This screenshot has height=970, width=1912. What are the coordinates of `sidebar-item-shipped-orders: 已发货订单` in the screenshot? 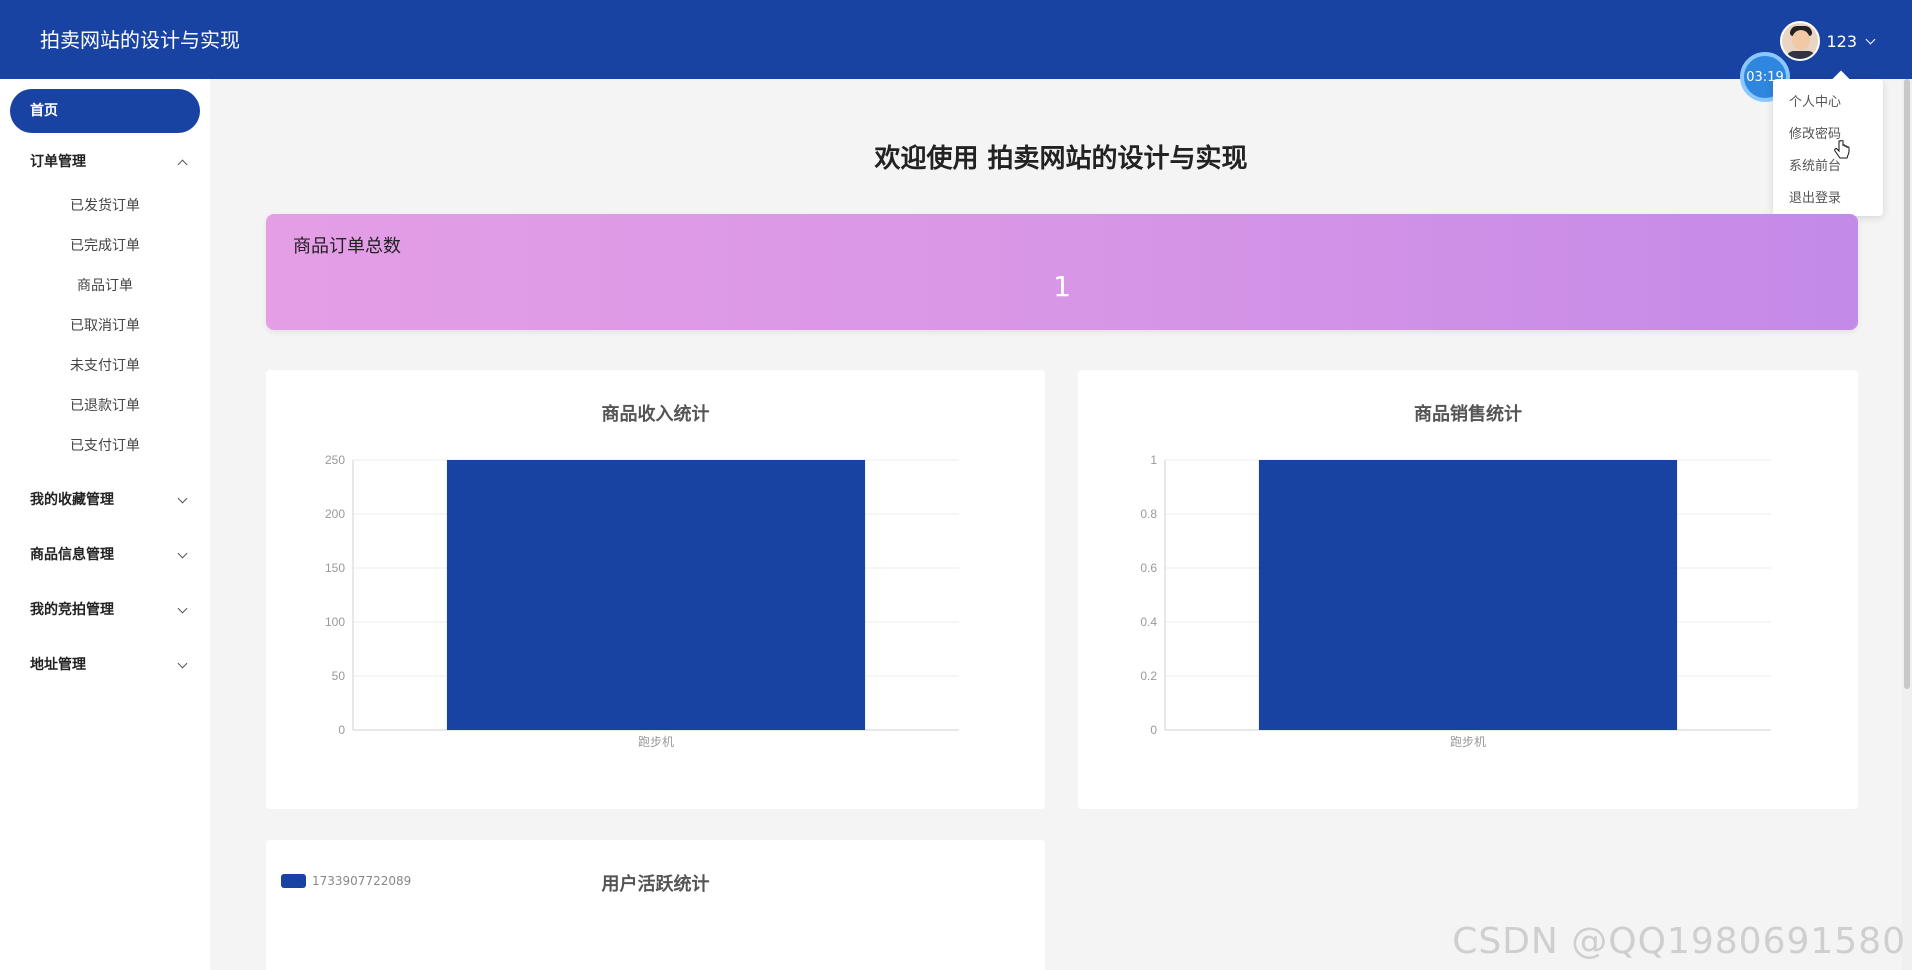 It's located at (105, 206).